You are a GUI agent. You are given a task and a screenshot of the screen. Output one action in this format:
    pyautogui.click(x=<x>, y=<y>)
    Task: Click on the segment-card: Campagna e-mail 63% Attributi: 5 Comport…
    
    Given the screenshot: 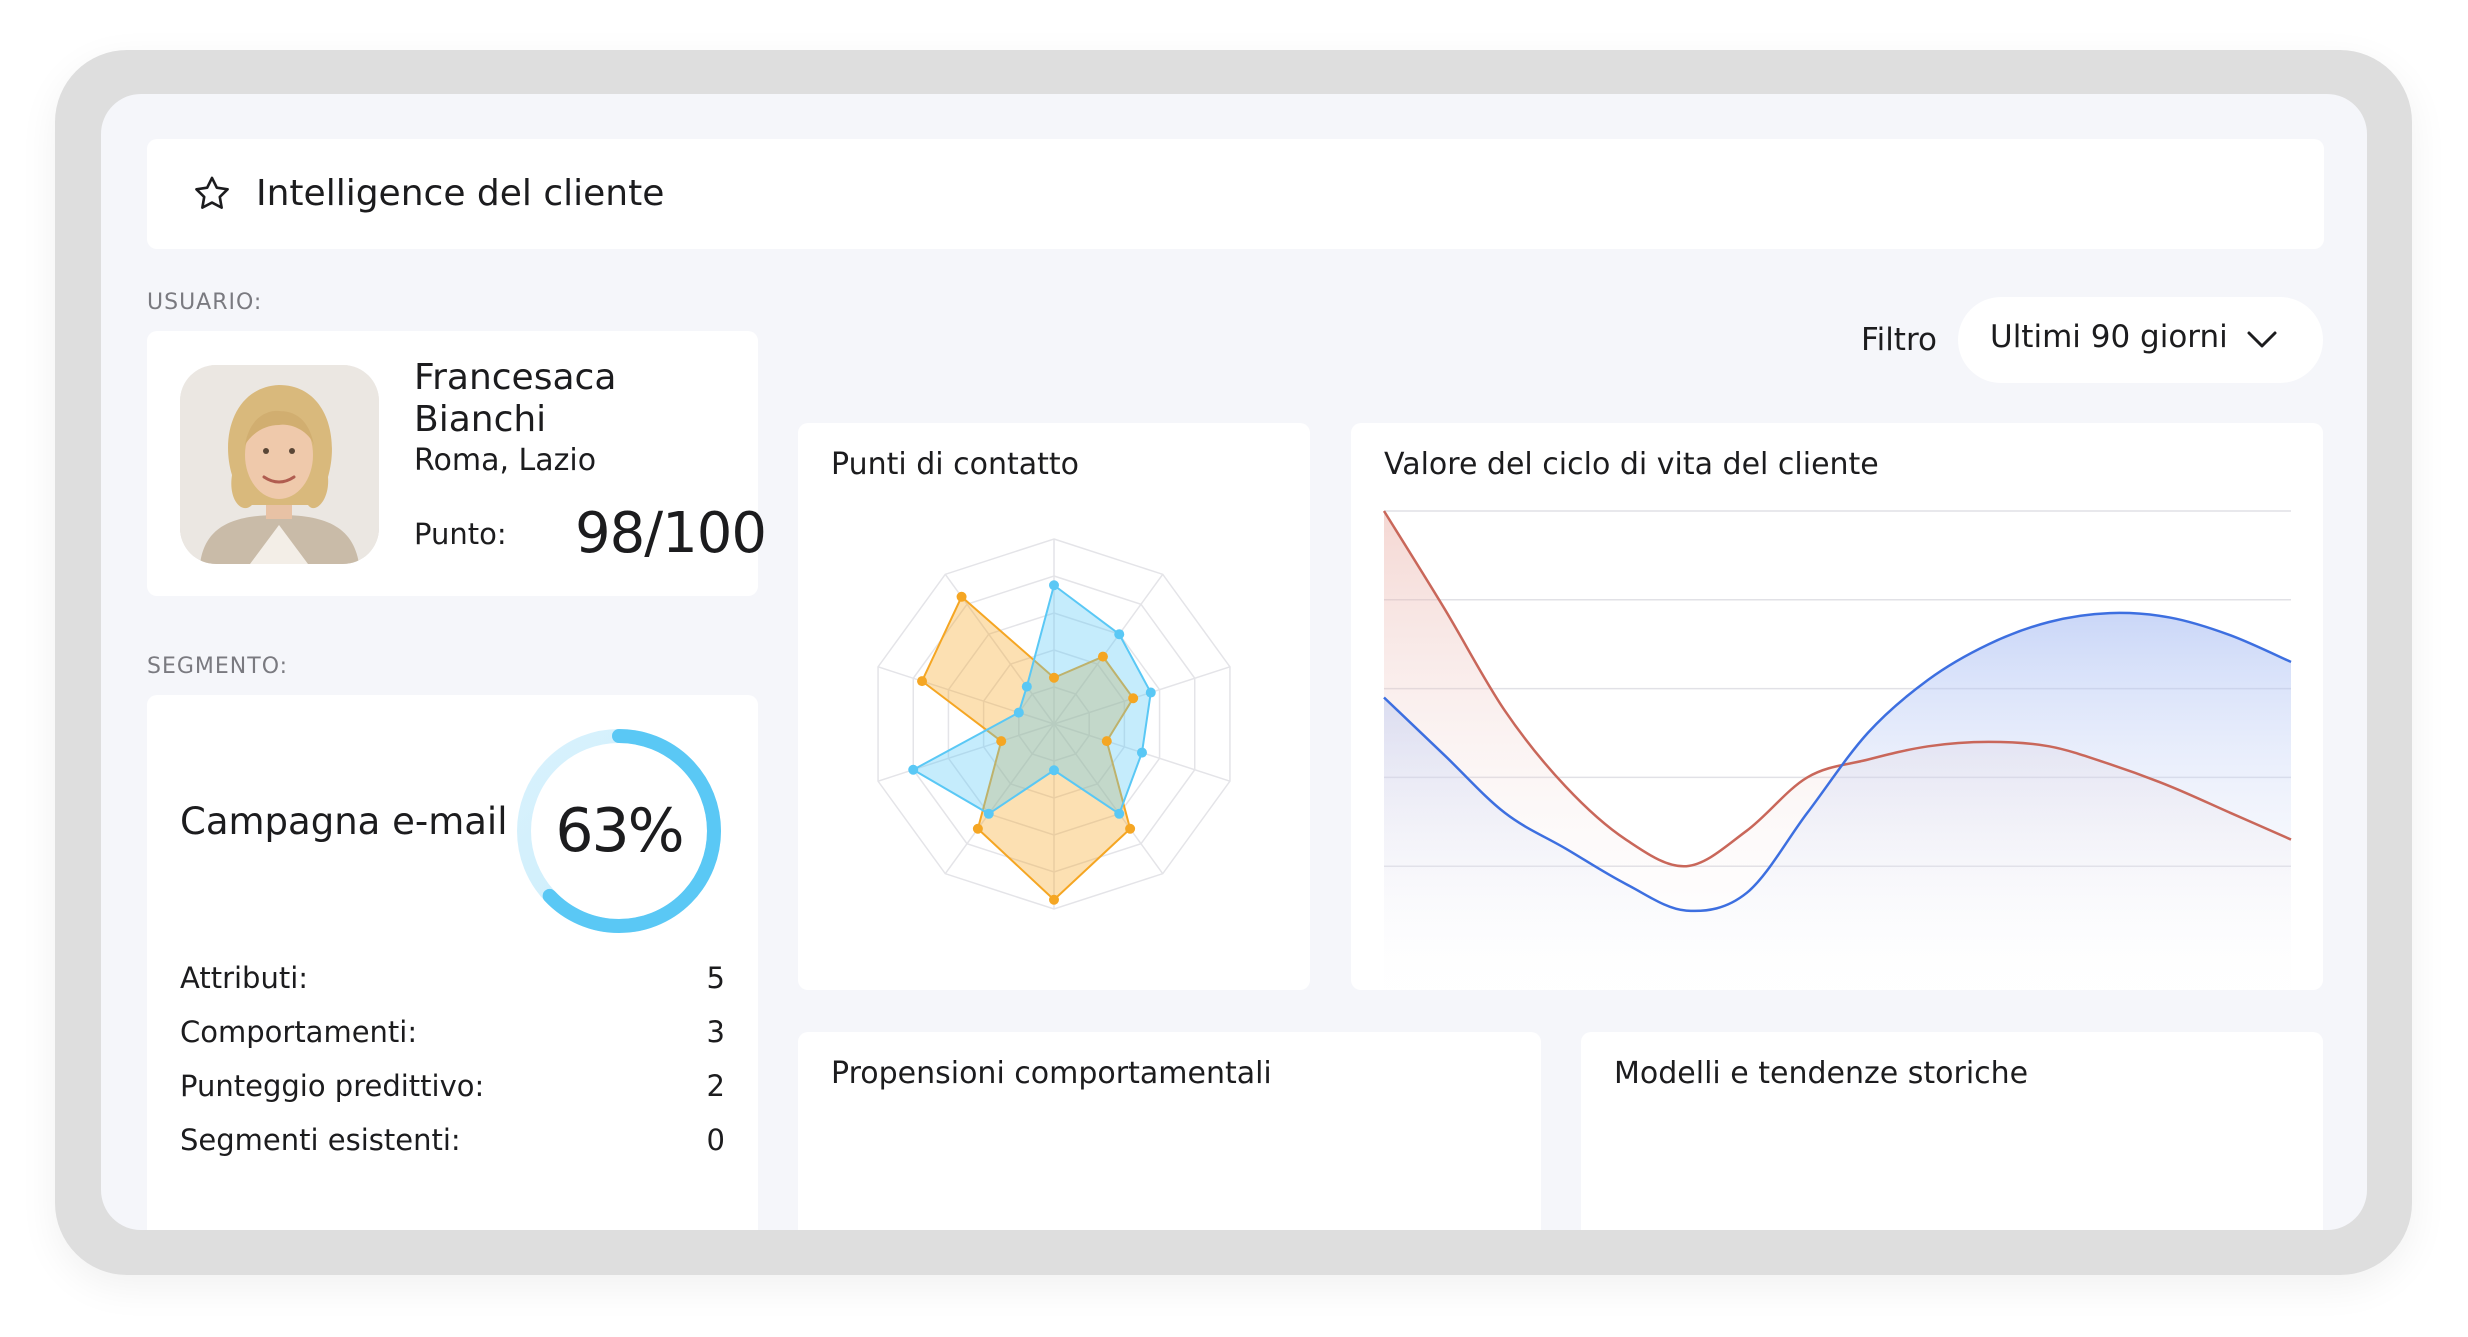 What is the action you would take?
    pyautogui.click(x=452, y=962)
    